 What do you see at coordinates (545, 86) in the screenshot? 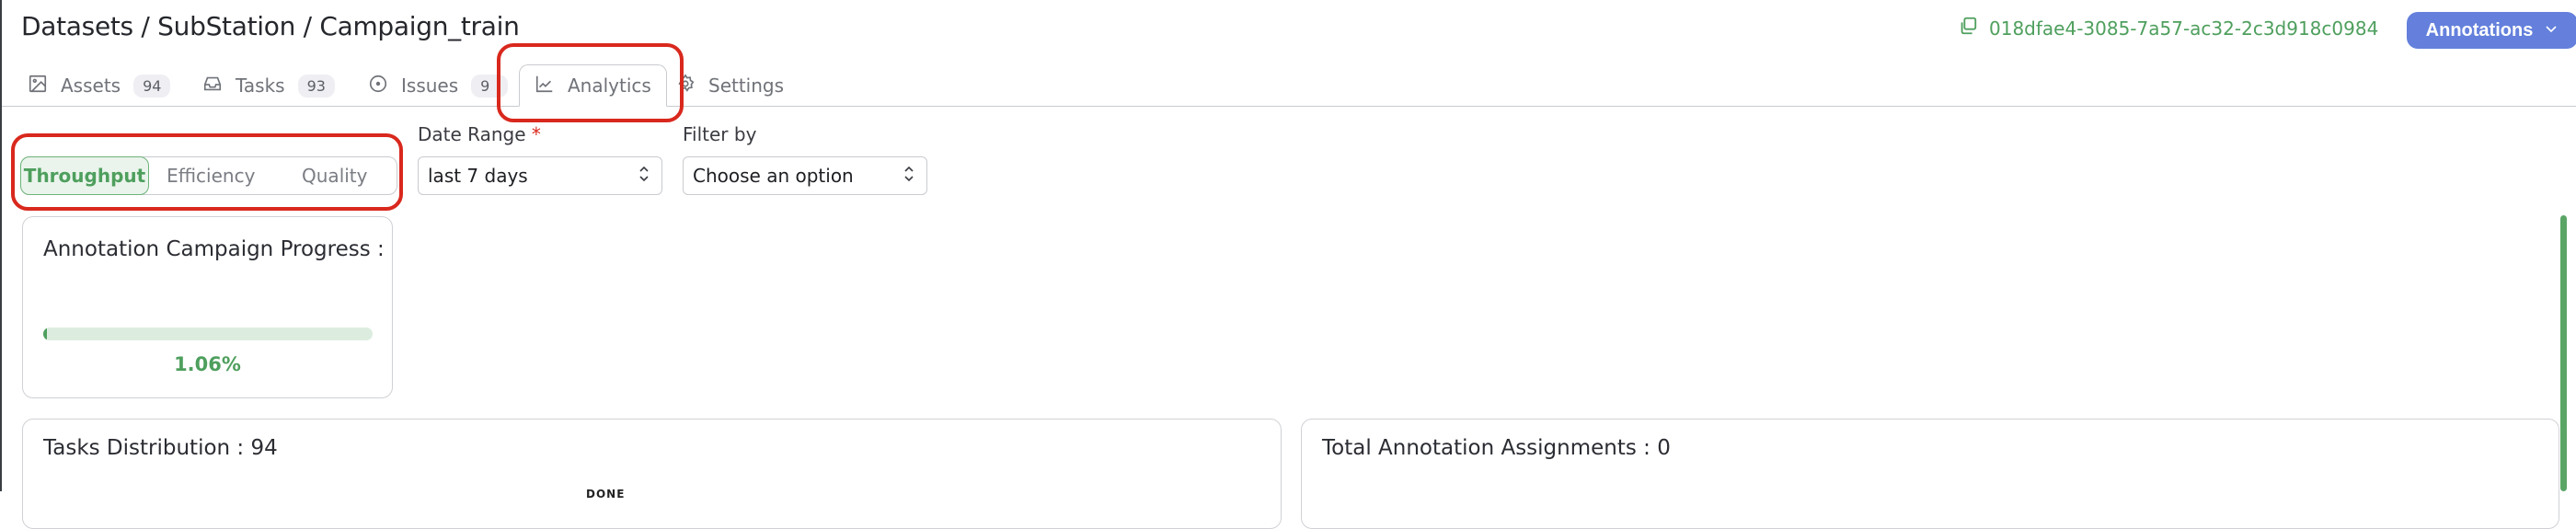
I see `chart-line-icon` at bounding box center [545, 86].